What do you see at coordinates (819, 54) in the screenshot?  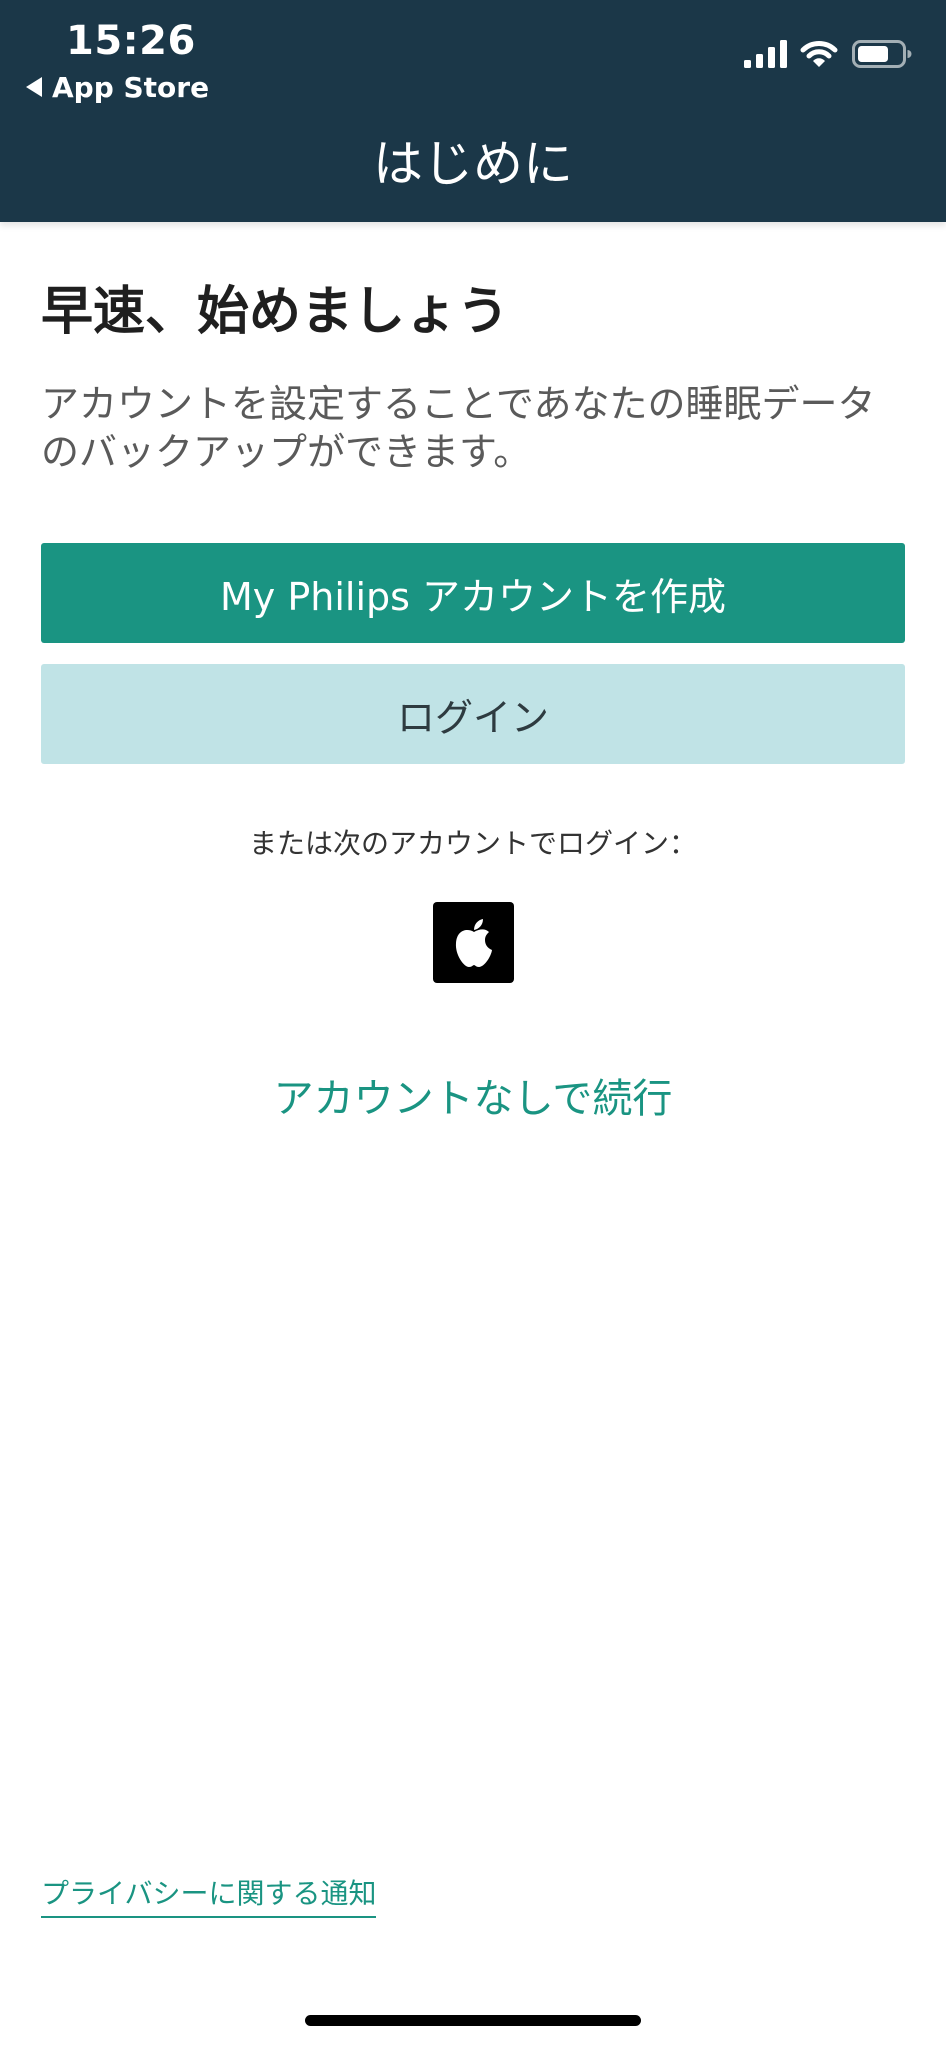 I see `wifi-icon` at bounding box center [819, 54].